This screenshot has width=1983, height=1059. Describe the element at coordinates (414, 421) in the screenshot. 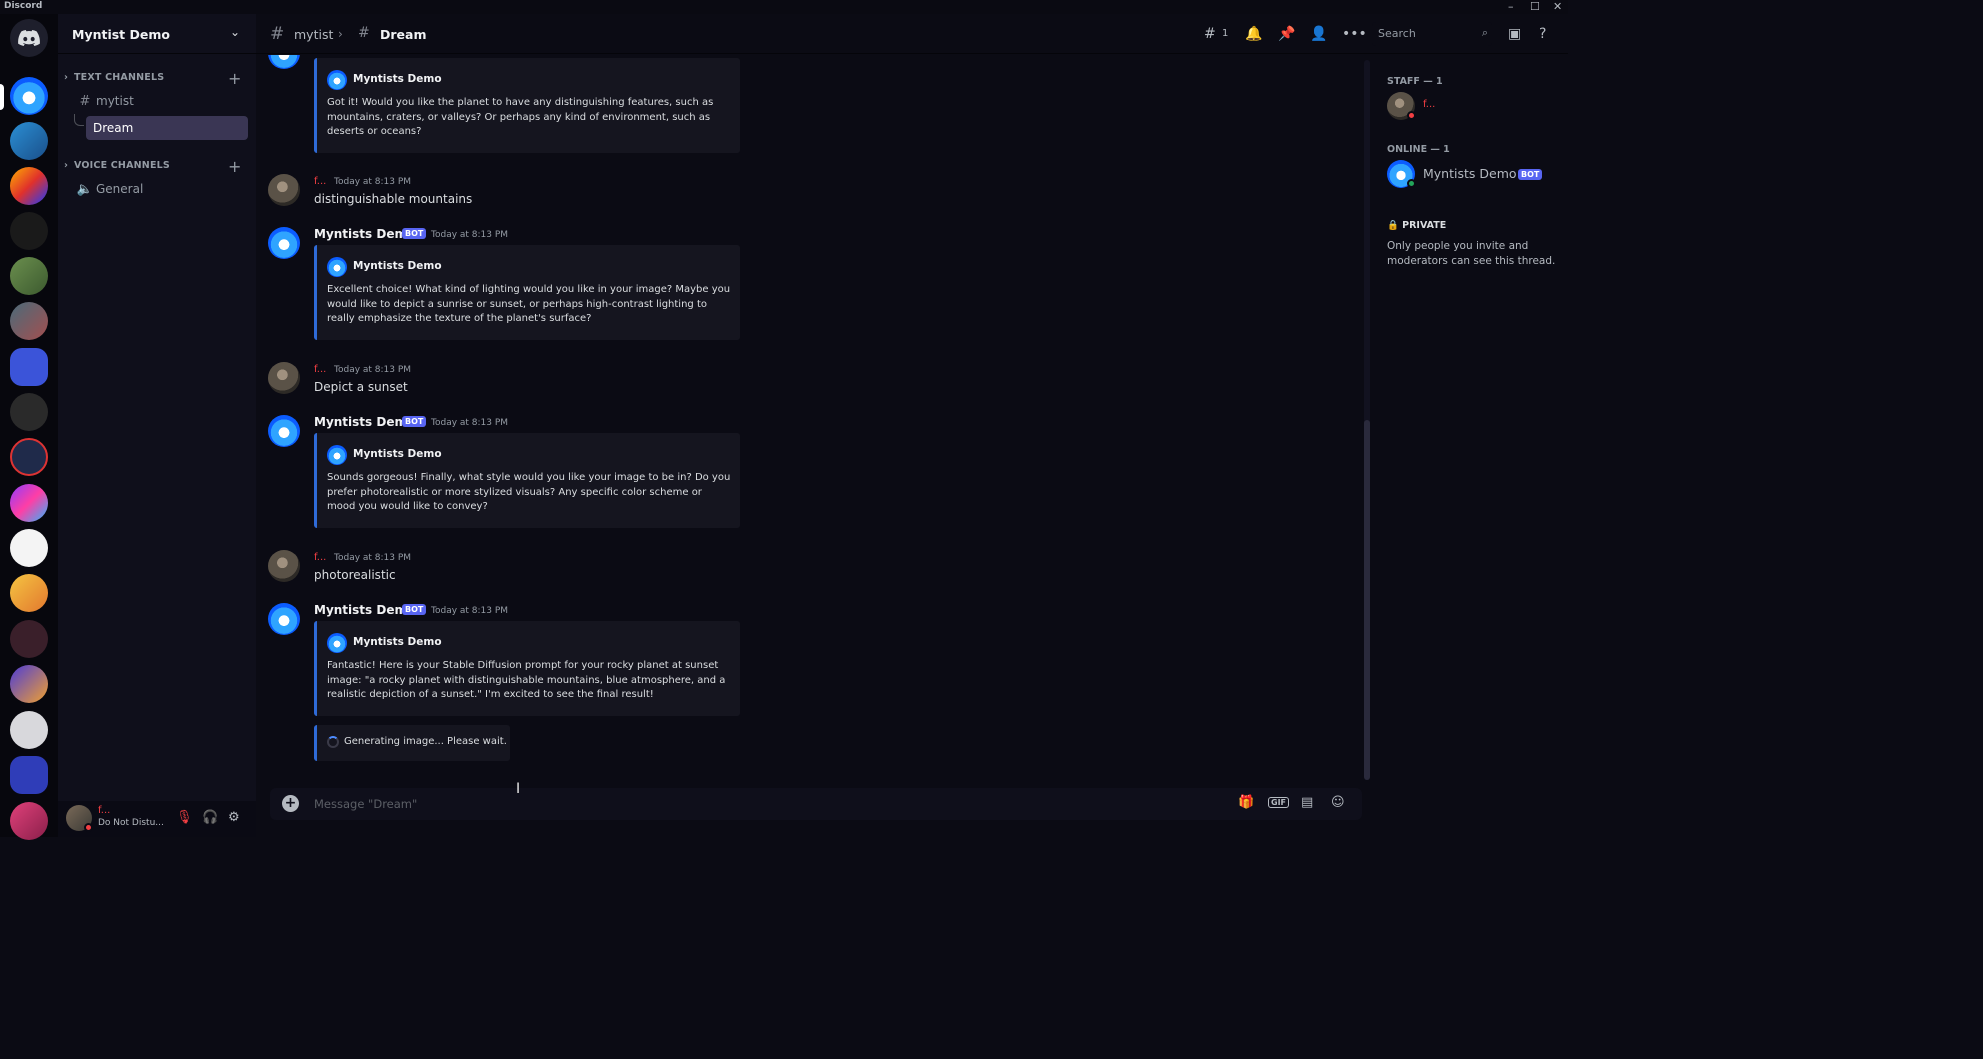

I see `bot-badge: BOT` at that location.